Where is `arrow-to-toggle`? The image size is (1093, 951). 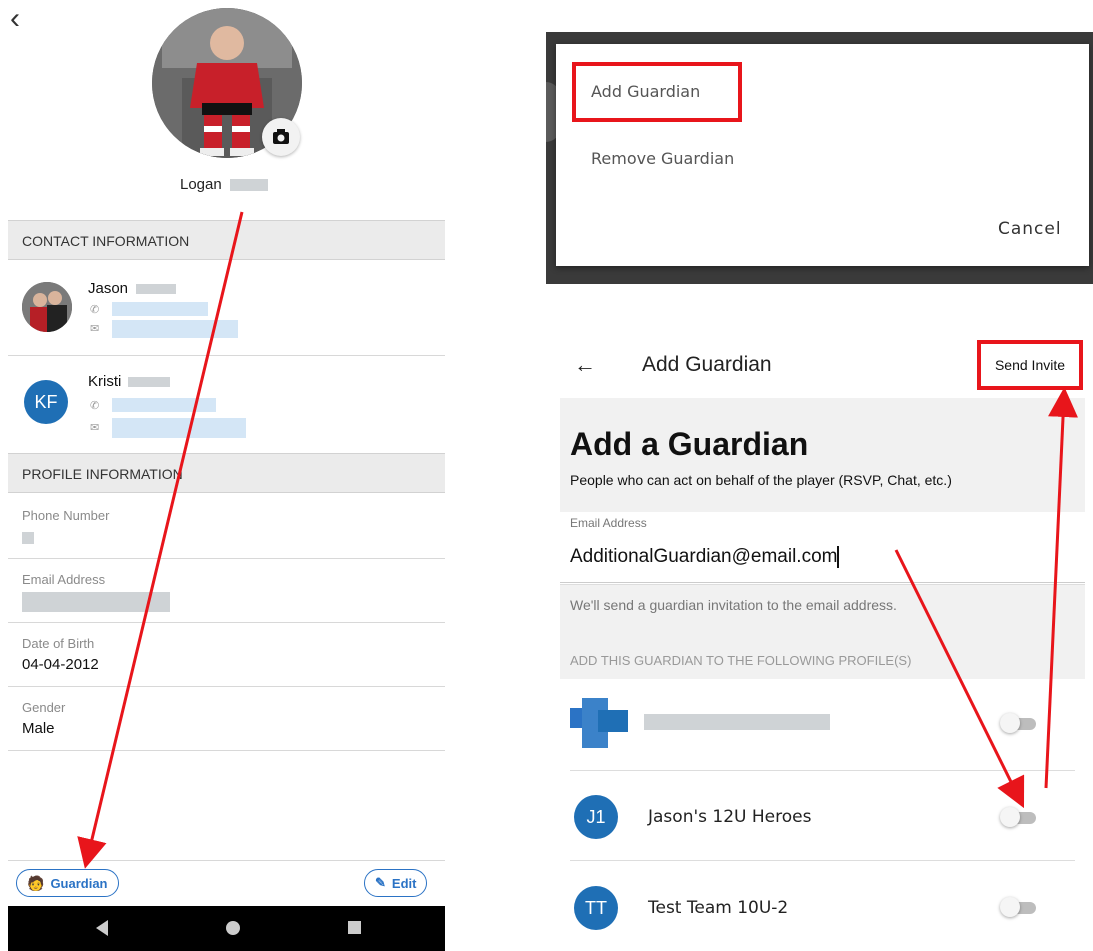 arrow-to-toggle is located at coordinates (959, 679).